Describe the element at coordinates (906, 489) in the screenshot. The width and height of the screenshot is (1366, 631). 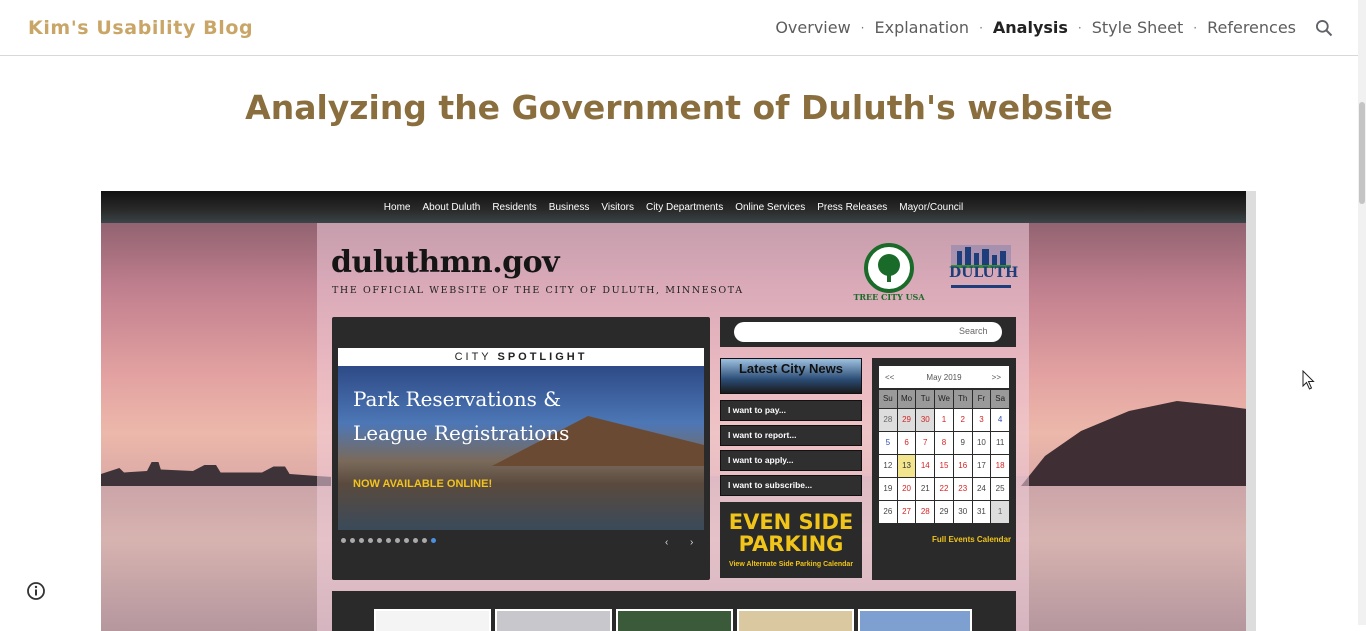
I see `calendar-day: 20` at that location.